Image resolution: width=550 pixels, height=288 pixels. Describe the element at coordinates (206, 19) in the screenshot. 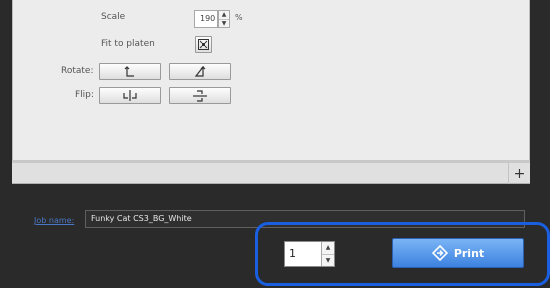

I see `scale-input: 190` at that location.